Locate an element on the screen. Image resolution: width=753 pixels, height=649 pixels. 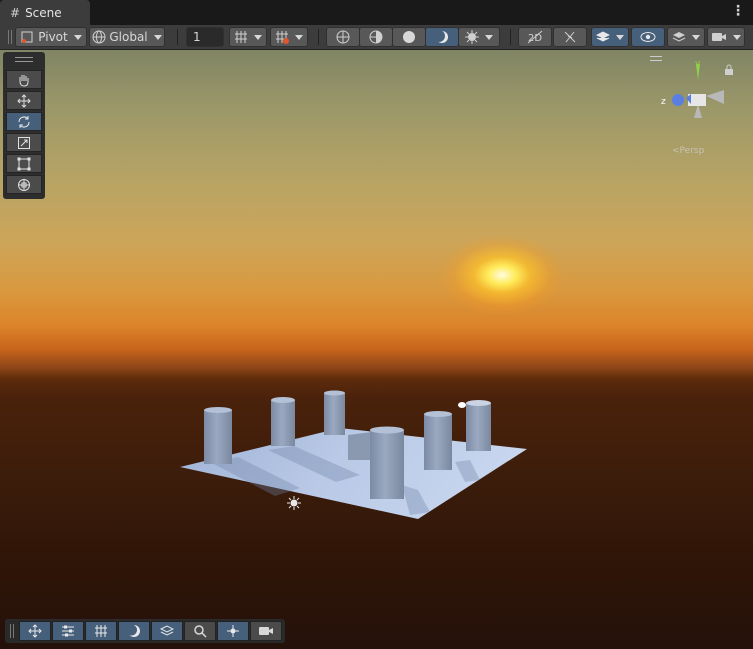
grid-icon is located at coordinates (101, 631).